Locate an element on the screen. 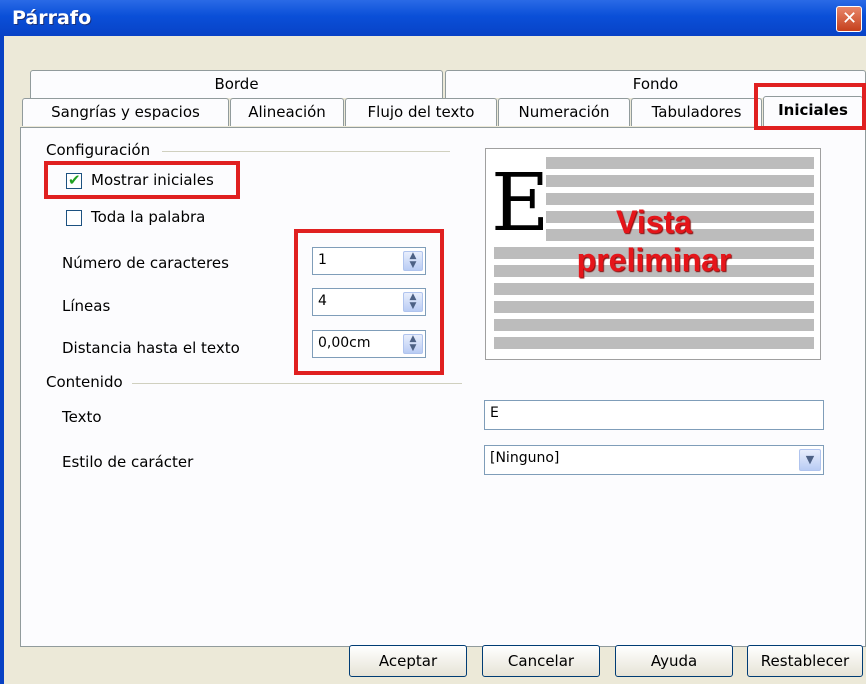 The width and height of the screenshot is (866, 684). group-label-contenido: Contenido is located at coordinates (84, 382).